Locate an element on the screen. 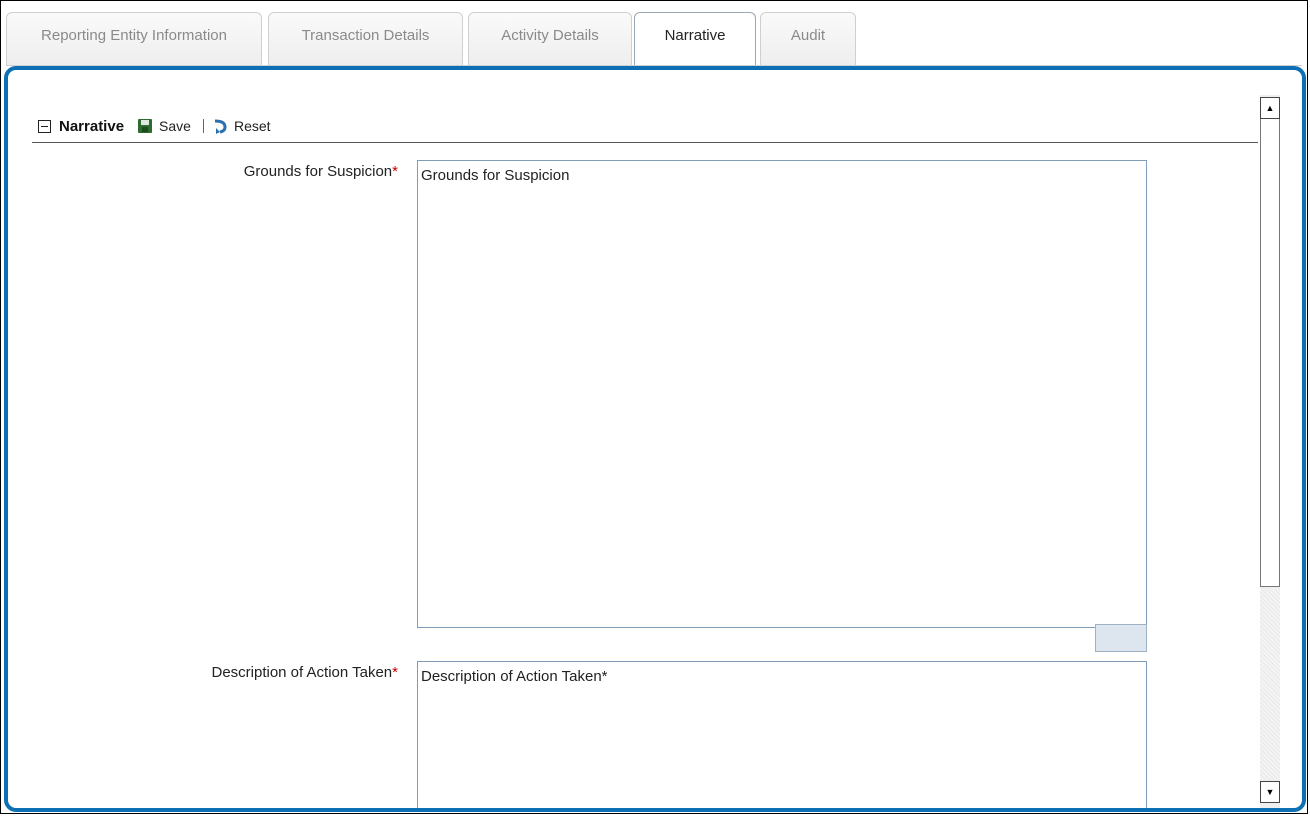 The height and width of the screenshot is (816, 1310). scrollbar-thumb is located at coordinates (1270, 353).